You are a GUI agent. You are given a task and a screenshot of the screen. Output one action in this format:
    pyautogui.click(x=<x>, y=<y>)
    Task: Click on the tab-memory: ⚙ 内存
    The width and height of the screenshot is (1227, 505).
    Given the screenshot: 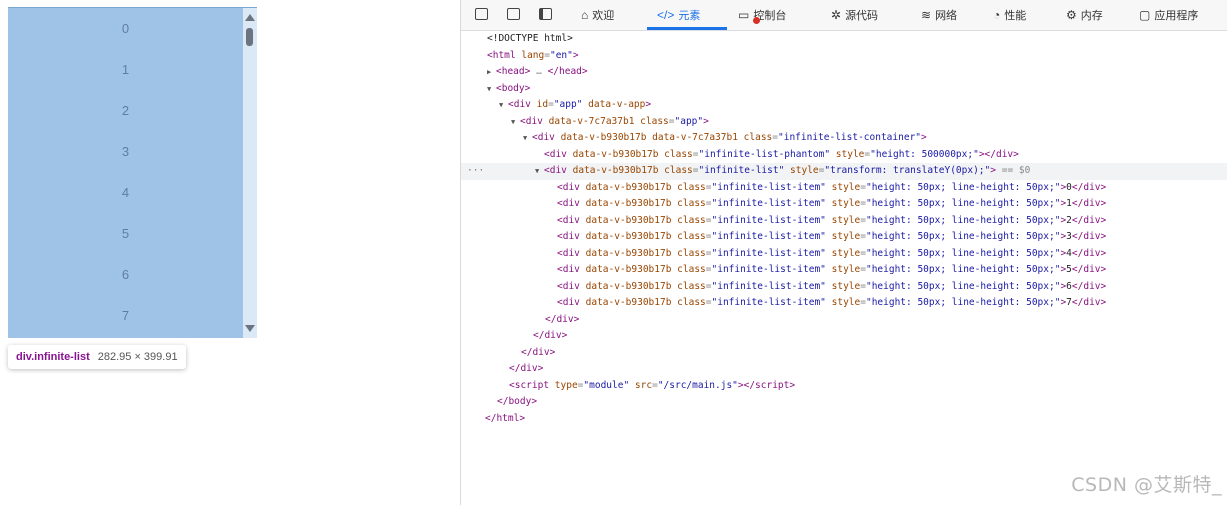 What is the action you would take?
    pyautogui.click(x=1084, y=15)
    